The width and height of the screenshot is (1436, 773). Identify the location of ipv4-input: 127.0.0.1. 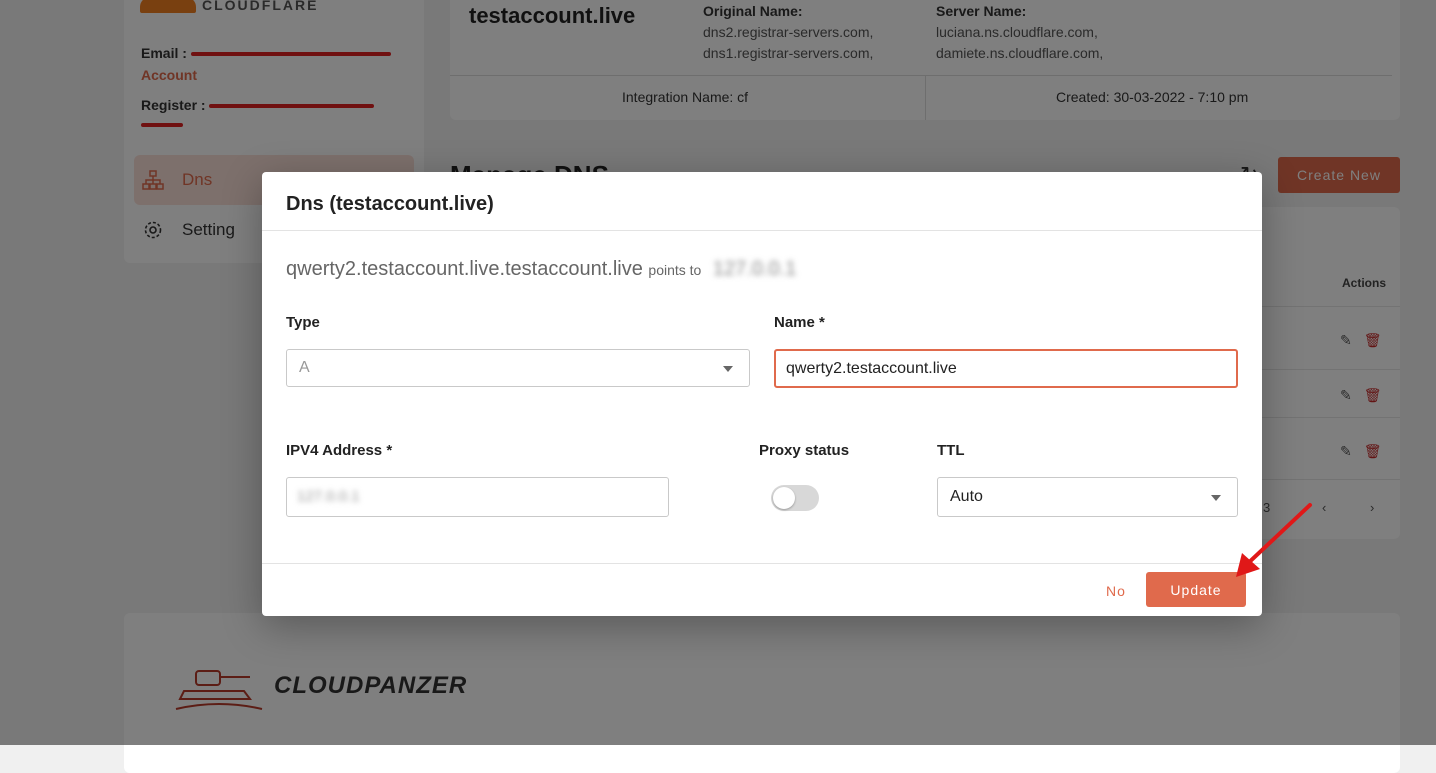
(477, 497).